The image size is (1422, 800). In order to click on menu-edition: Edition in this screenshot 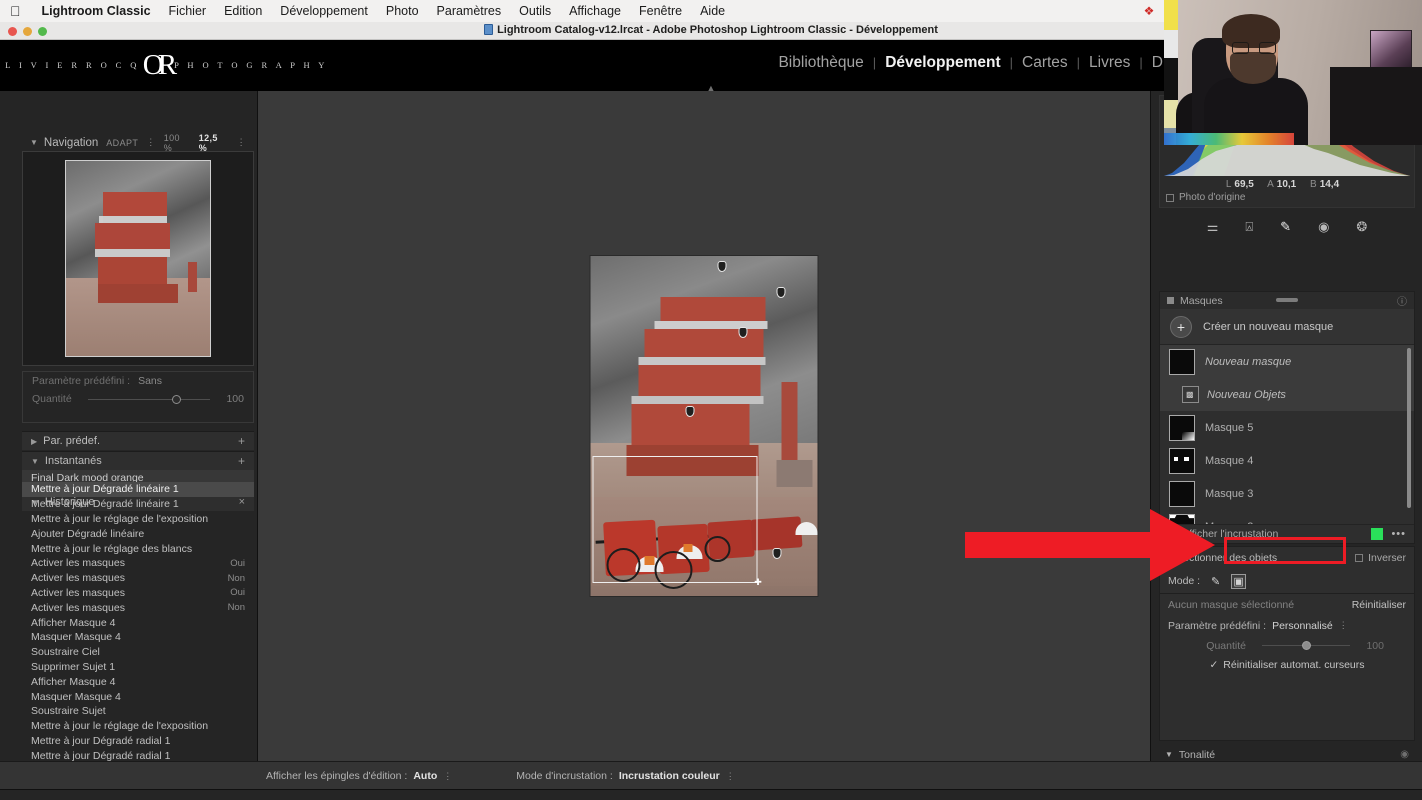, I will do `click(243, 11)`.